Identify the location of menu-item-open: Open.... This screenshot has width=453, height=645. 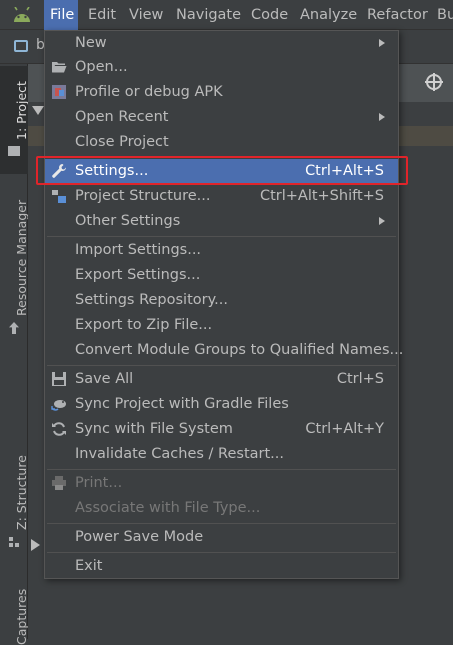
(221, 67).